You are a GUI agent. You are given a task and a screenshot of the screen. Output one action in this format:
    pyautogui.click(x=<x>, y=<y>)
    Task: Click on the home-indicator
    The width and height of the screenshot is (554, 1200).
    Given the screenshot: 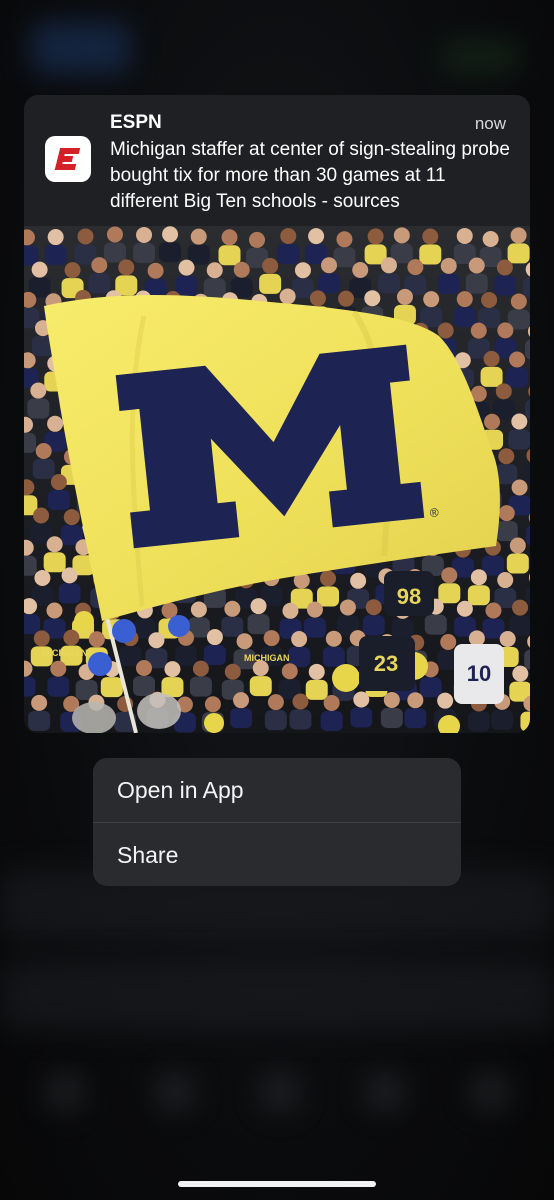 What is the action you would take?
    pyautogui.click(x=277, y=1184)
    